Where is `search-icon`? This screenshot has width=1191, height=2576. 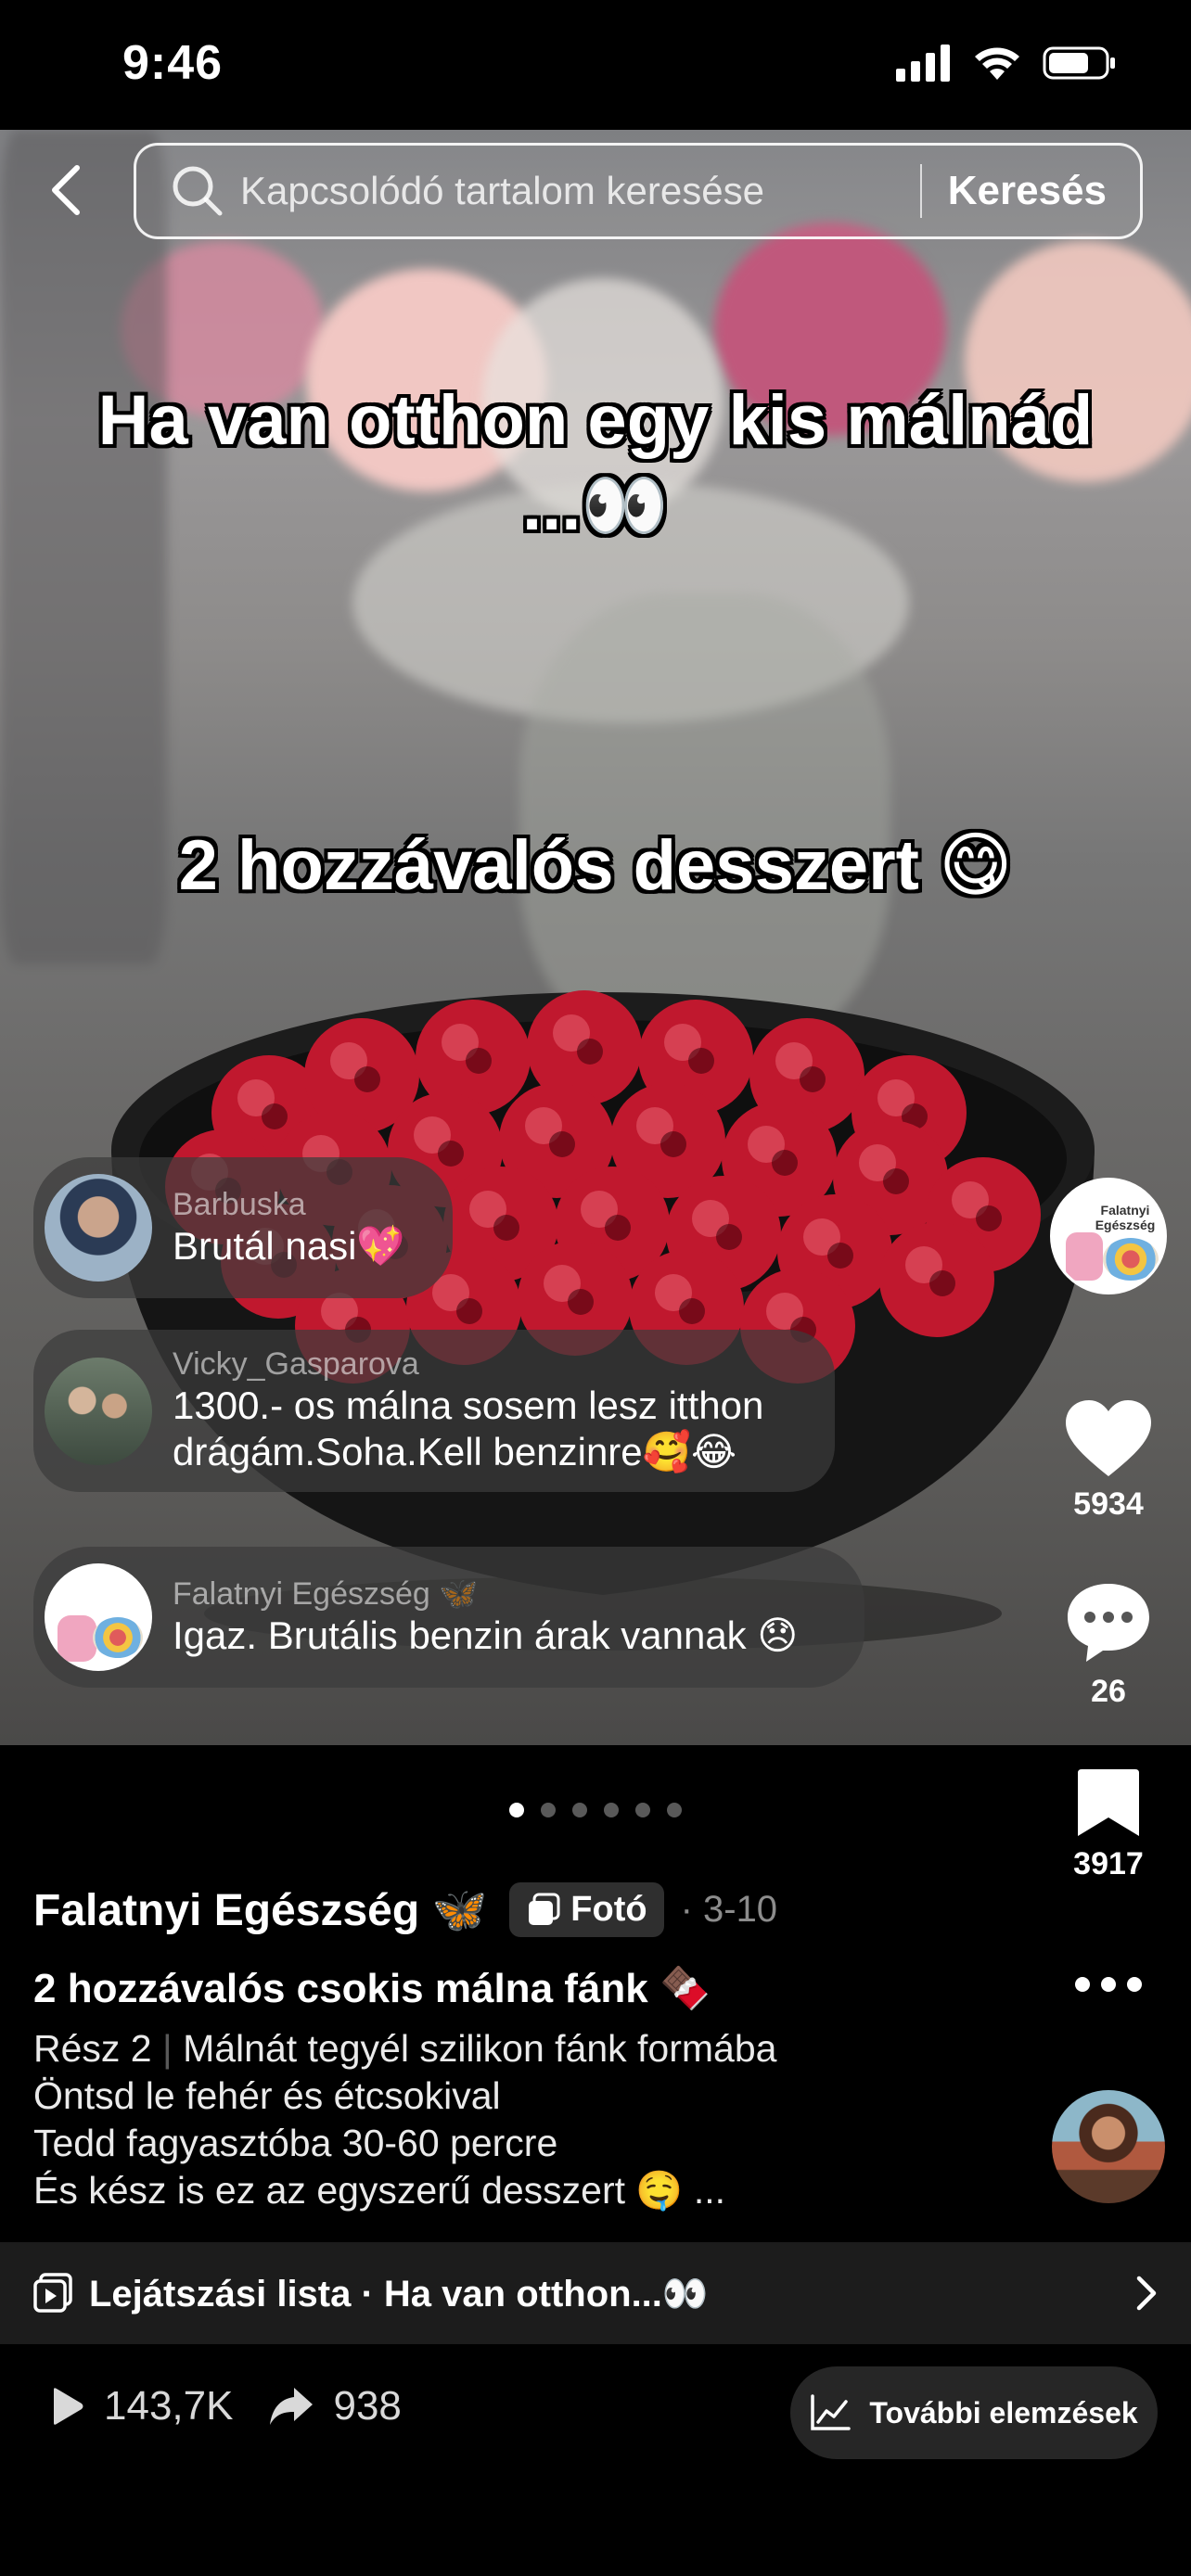
search-icon is located at coordinates (198, 191).